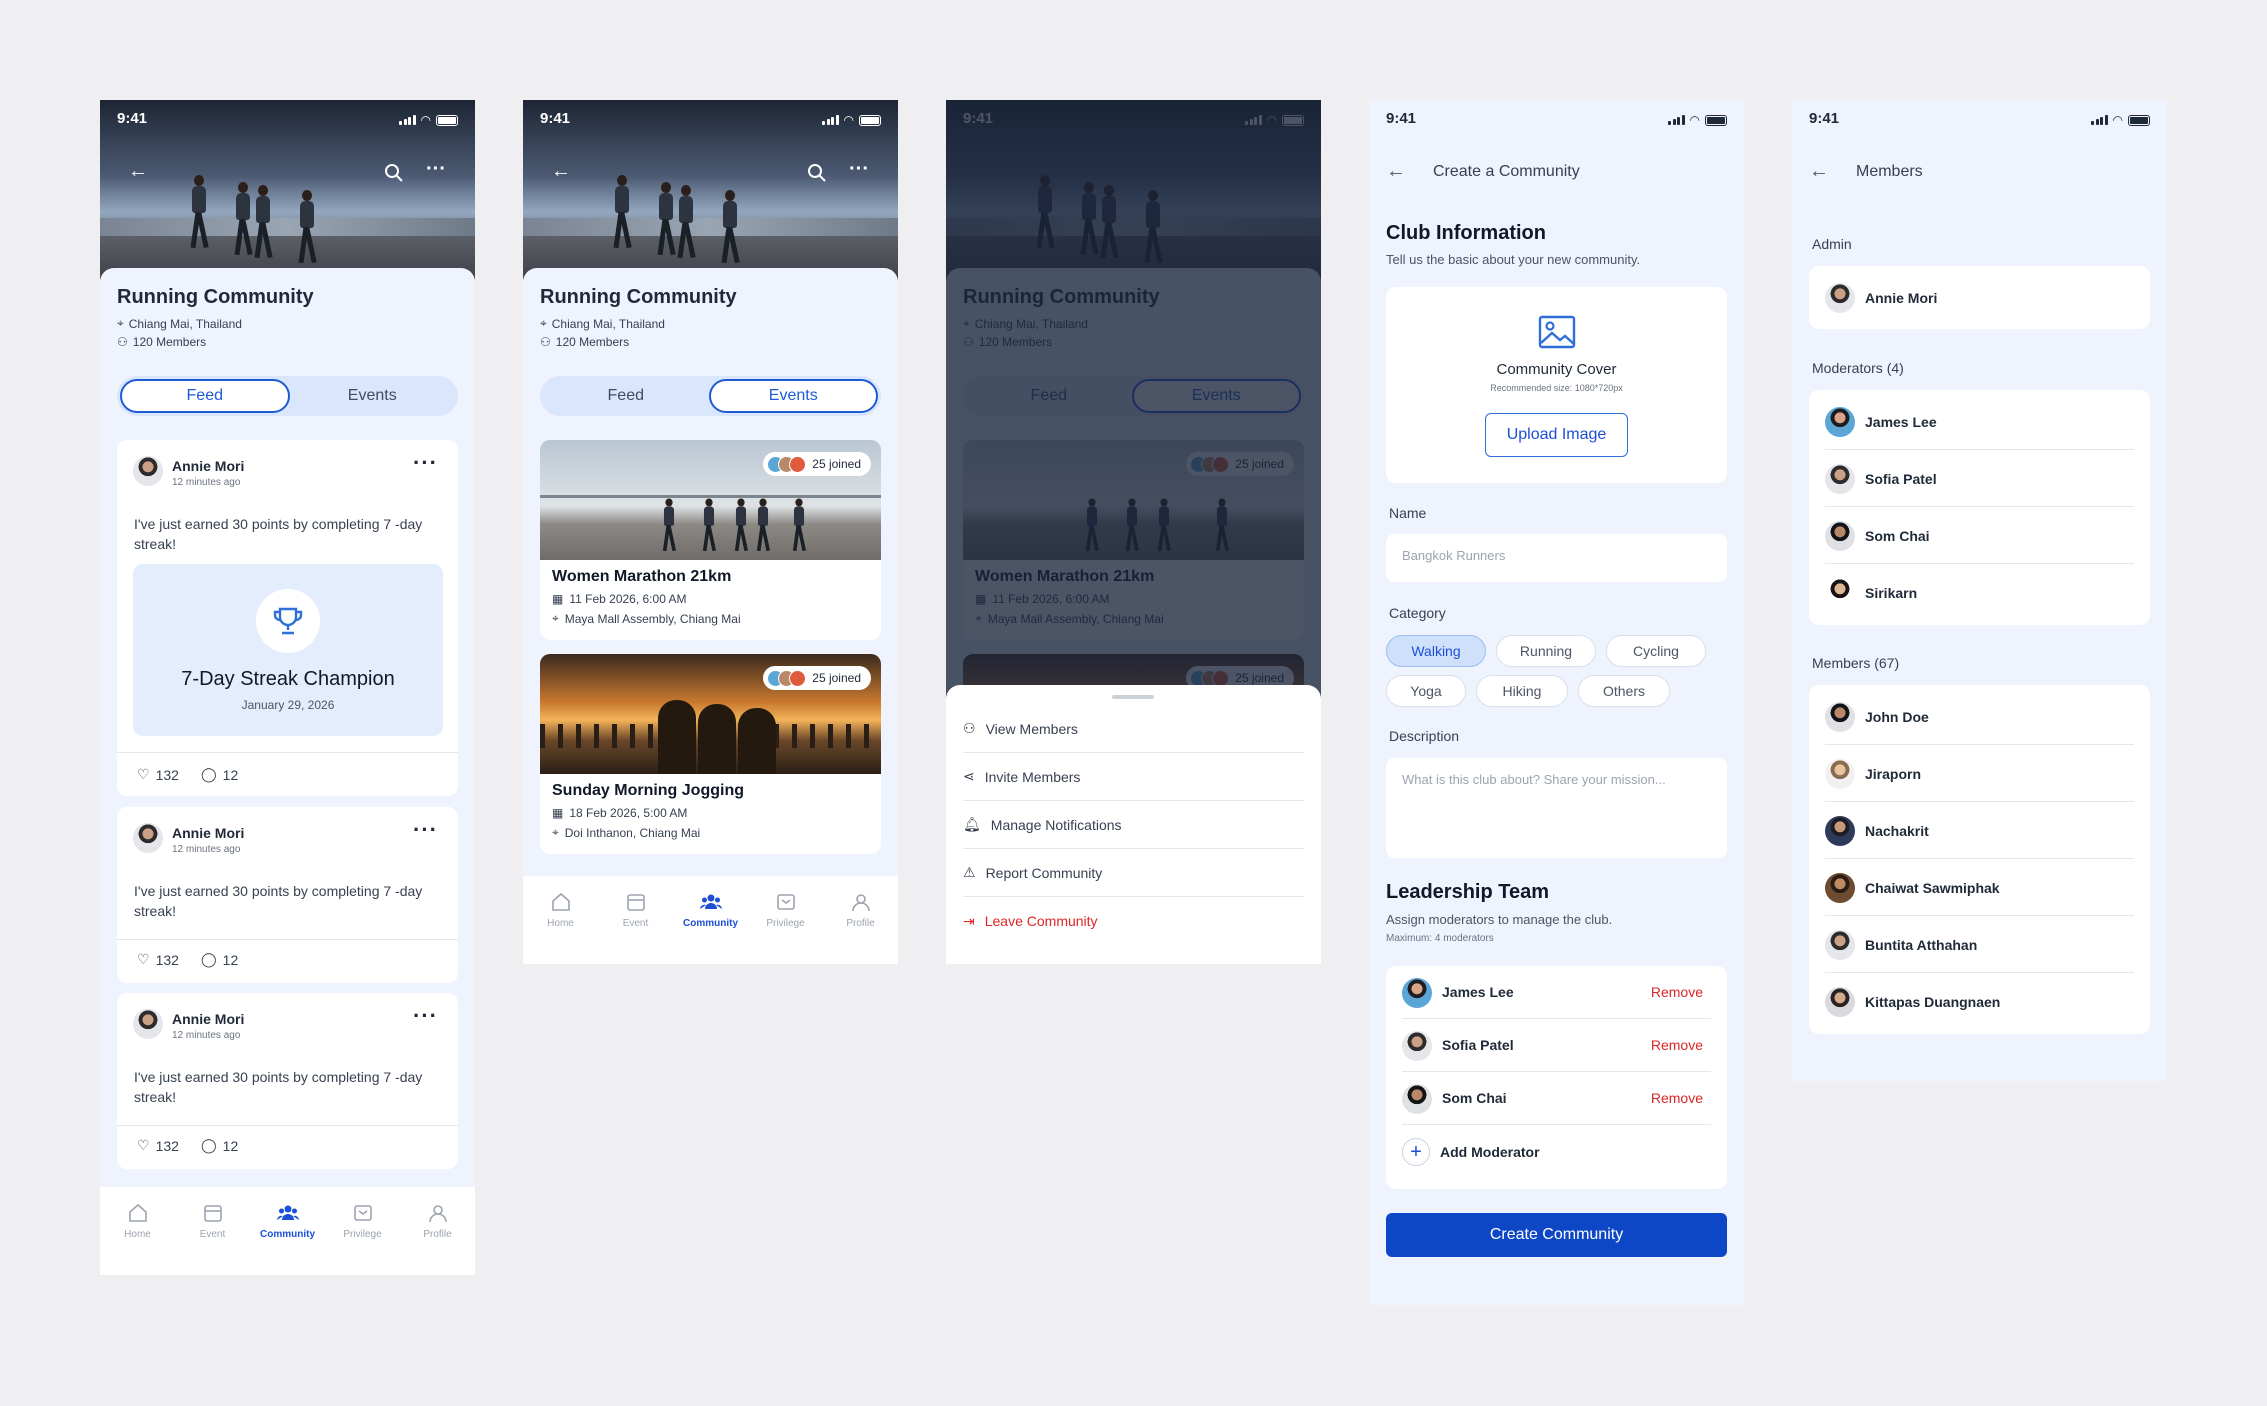 This screenshot has width=2267, height=1406. What do you see at coordinates (1426, 691) in the screenshot?
I see `category-chip-yoga: Yoga` at bounding box center [1426, 691].